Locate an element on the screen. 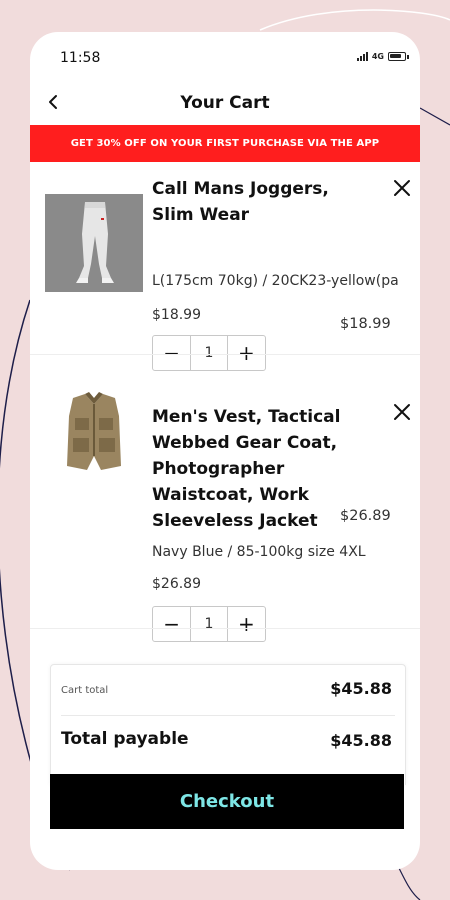 This screenshot has height=900, width=450. signal-icon is located at coordinates (362, 56).